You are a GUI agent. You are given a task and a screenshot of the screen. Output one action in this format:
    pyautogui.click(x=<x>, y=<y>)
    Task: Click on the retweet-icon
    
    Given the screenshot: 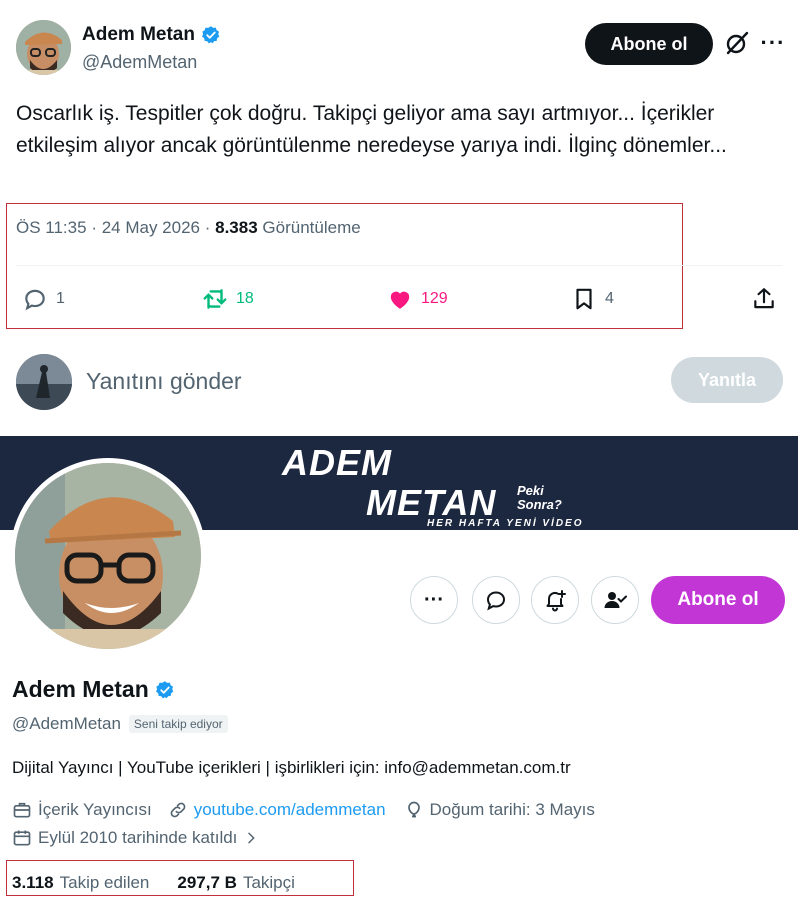 What is the action you would take?
    pyautogui.click(x=215, y=299)
    